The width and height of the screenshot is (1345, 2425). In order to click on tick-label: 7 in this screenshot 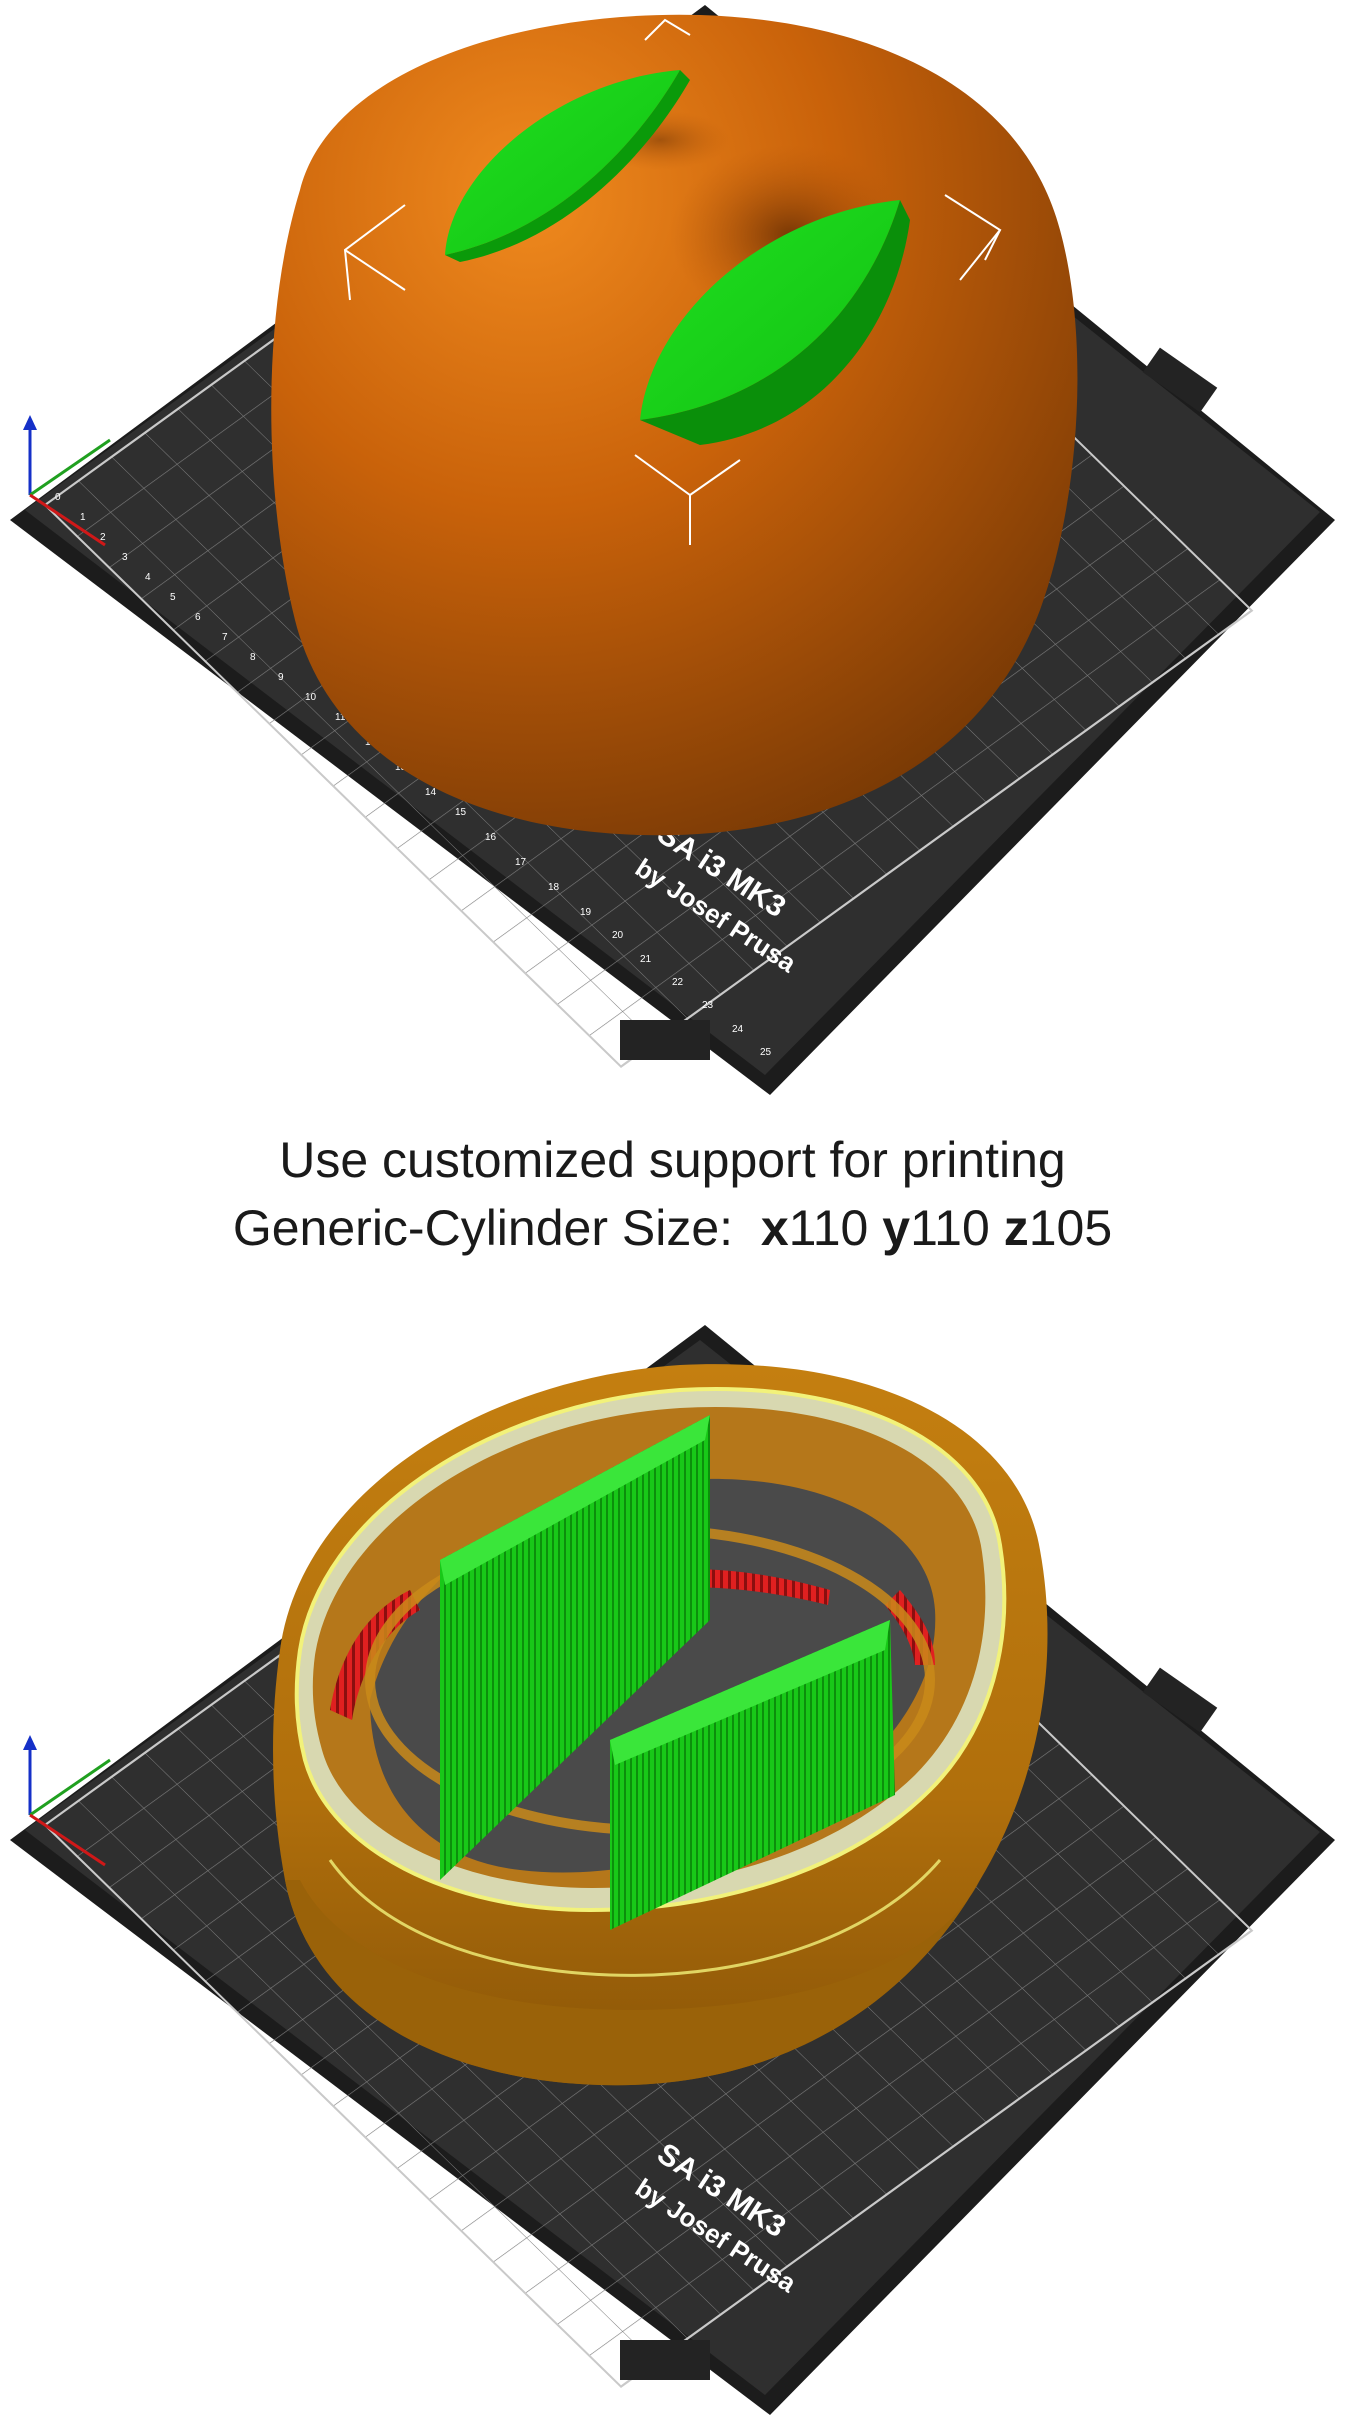, I will do `click(225, 637)`.